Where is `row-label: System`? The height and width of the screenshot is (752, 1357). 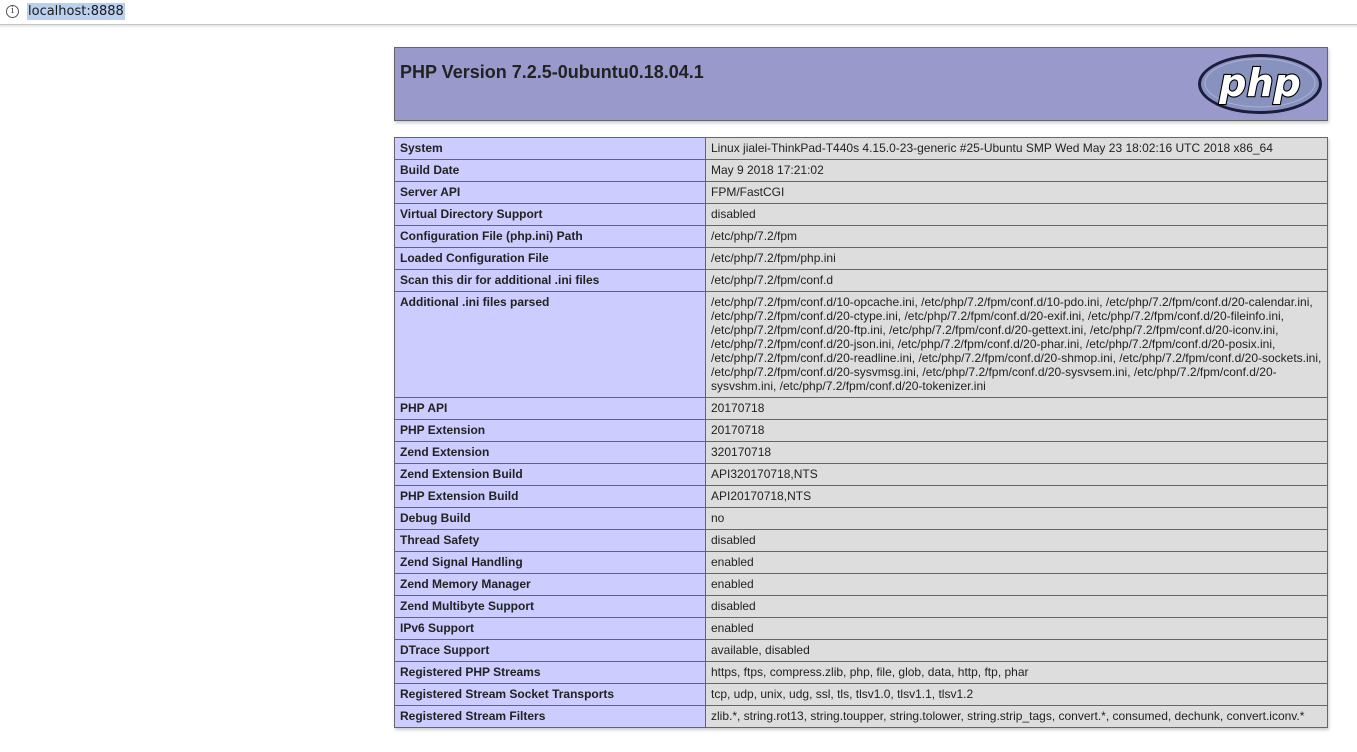 row-label: System is located at coordinates (550, 148).